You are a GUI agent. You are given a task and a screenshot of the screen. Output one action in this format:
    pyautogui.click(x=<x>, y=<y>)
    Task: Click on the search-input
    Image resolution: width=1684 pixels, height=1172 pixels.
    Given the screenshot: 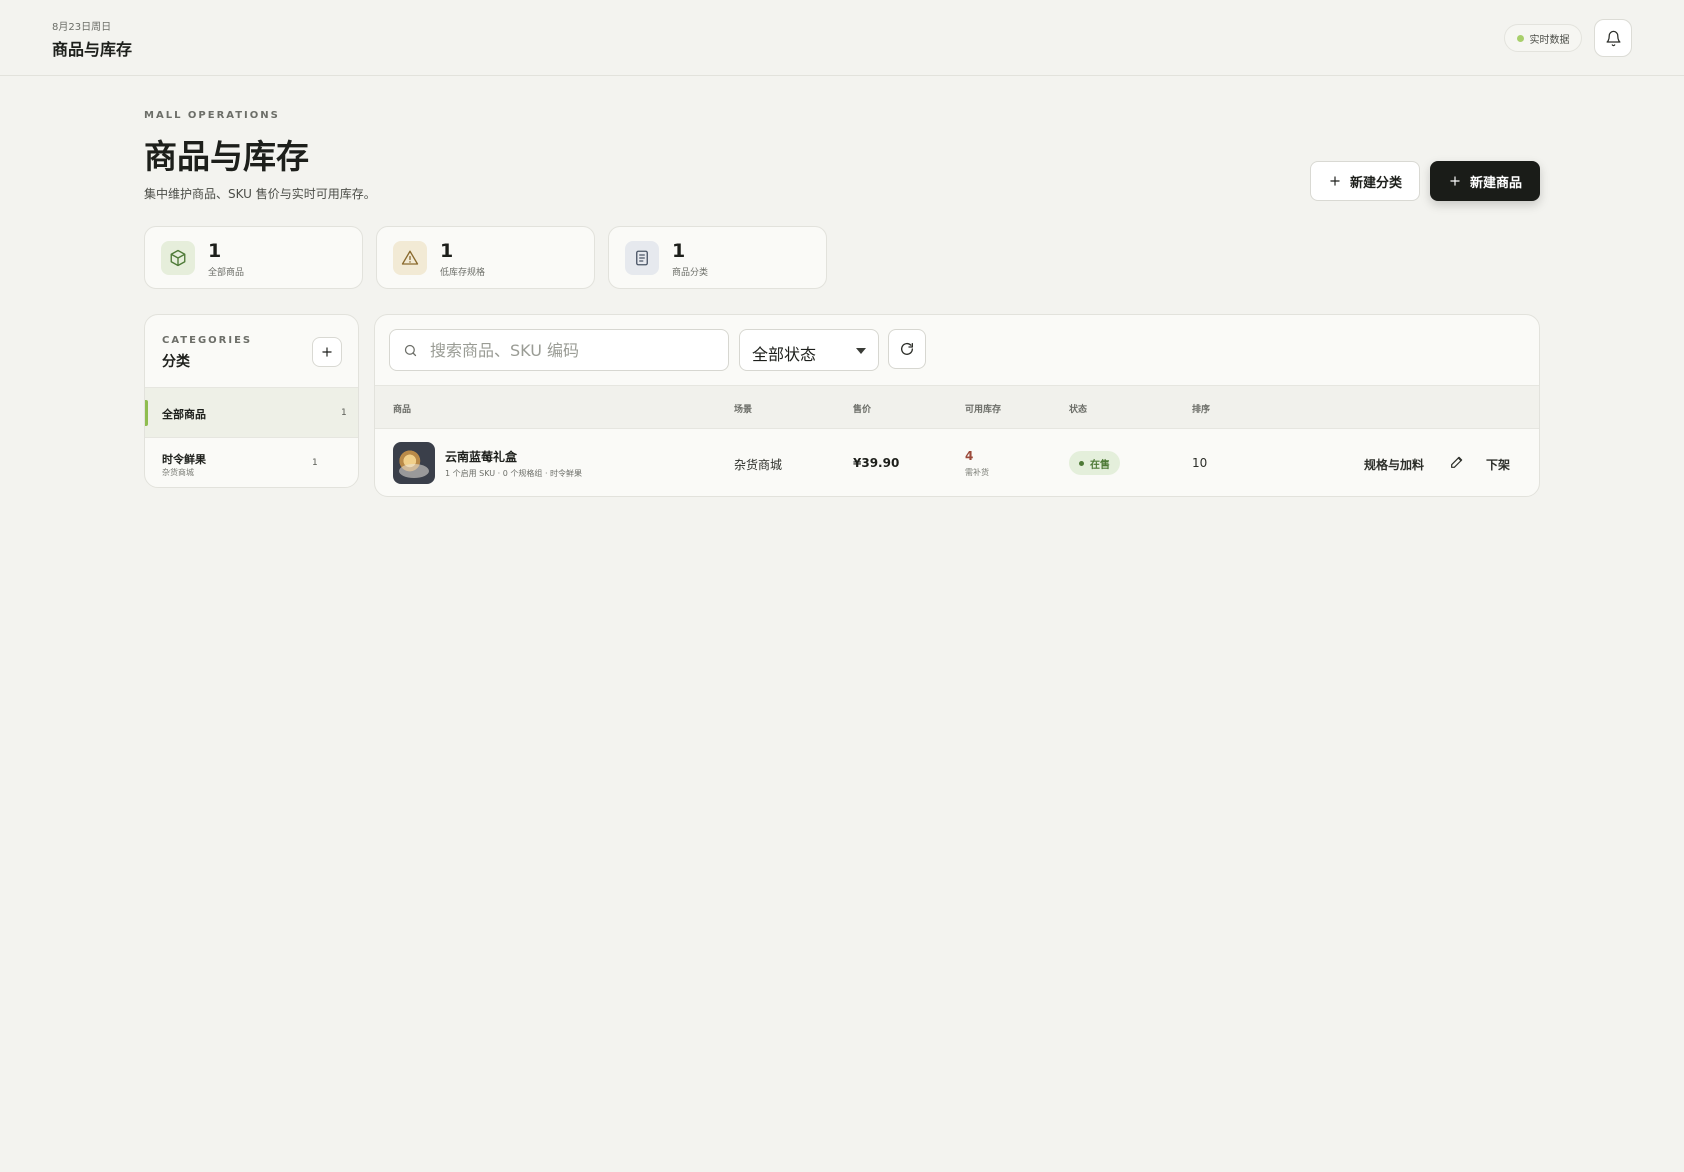 What is the action you would take?
    pyautogui.click(x=575, y=350)
    